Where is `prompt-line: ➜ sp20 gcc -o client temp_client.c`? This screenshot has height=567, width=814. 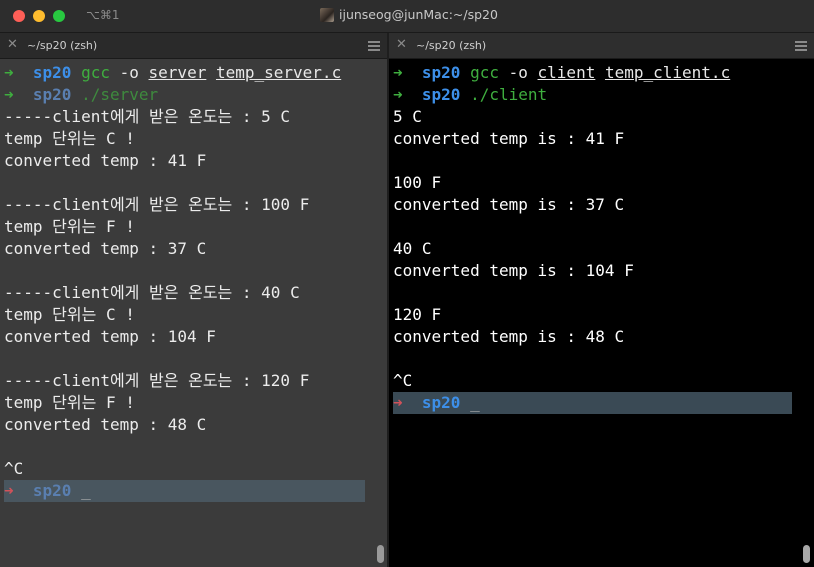
prompt-line: ➜ sp20 gcc -o client temp_client.c is located at coordinates (592, 73).